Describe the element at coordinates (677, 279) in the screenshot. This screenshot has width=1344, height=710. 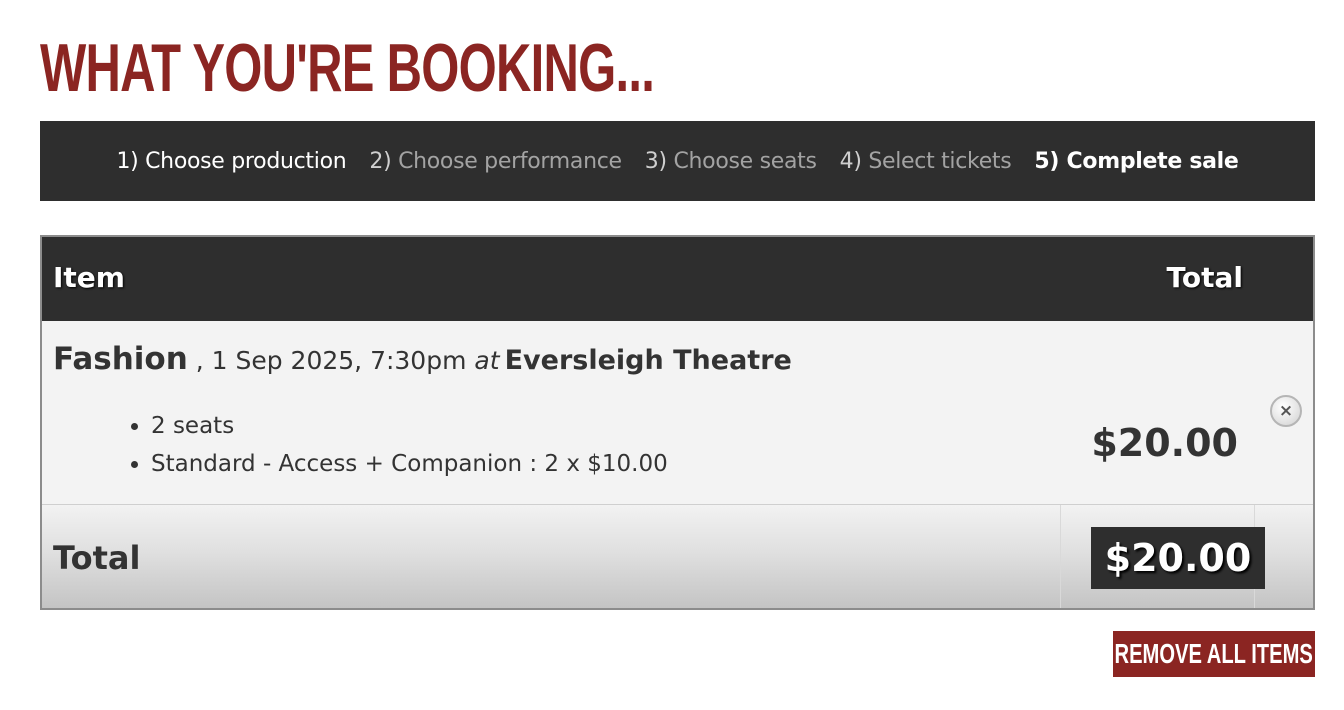
I see `cart-header: Item Total` at that location.